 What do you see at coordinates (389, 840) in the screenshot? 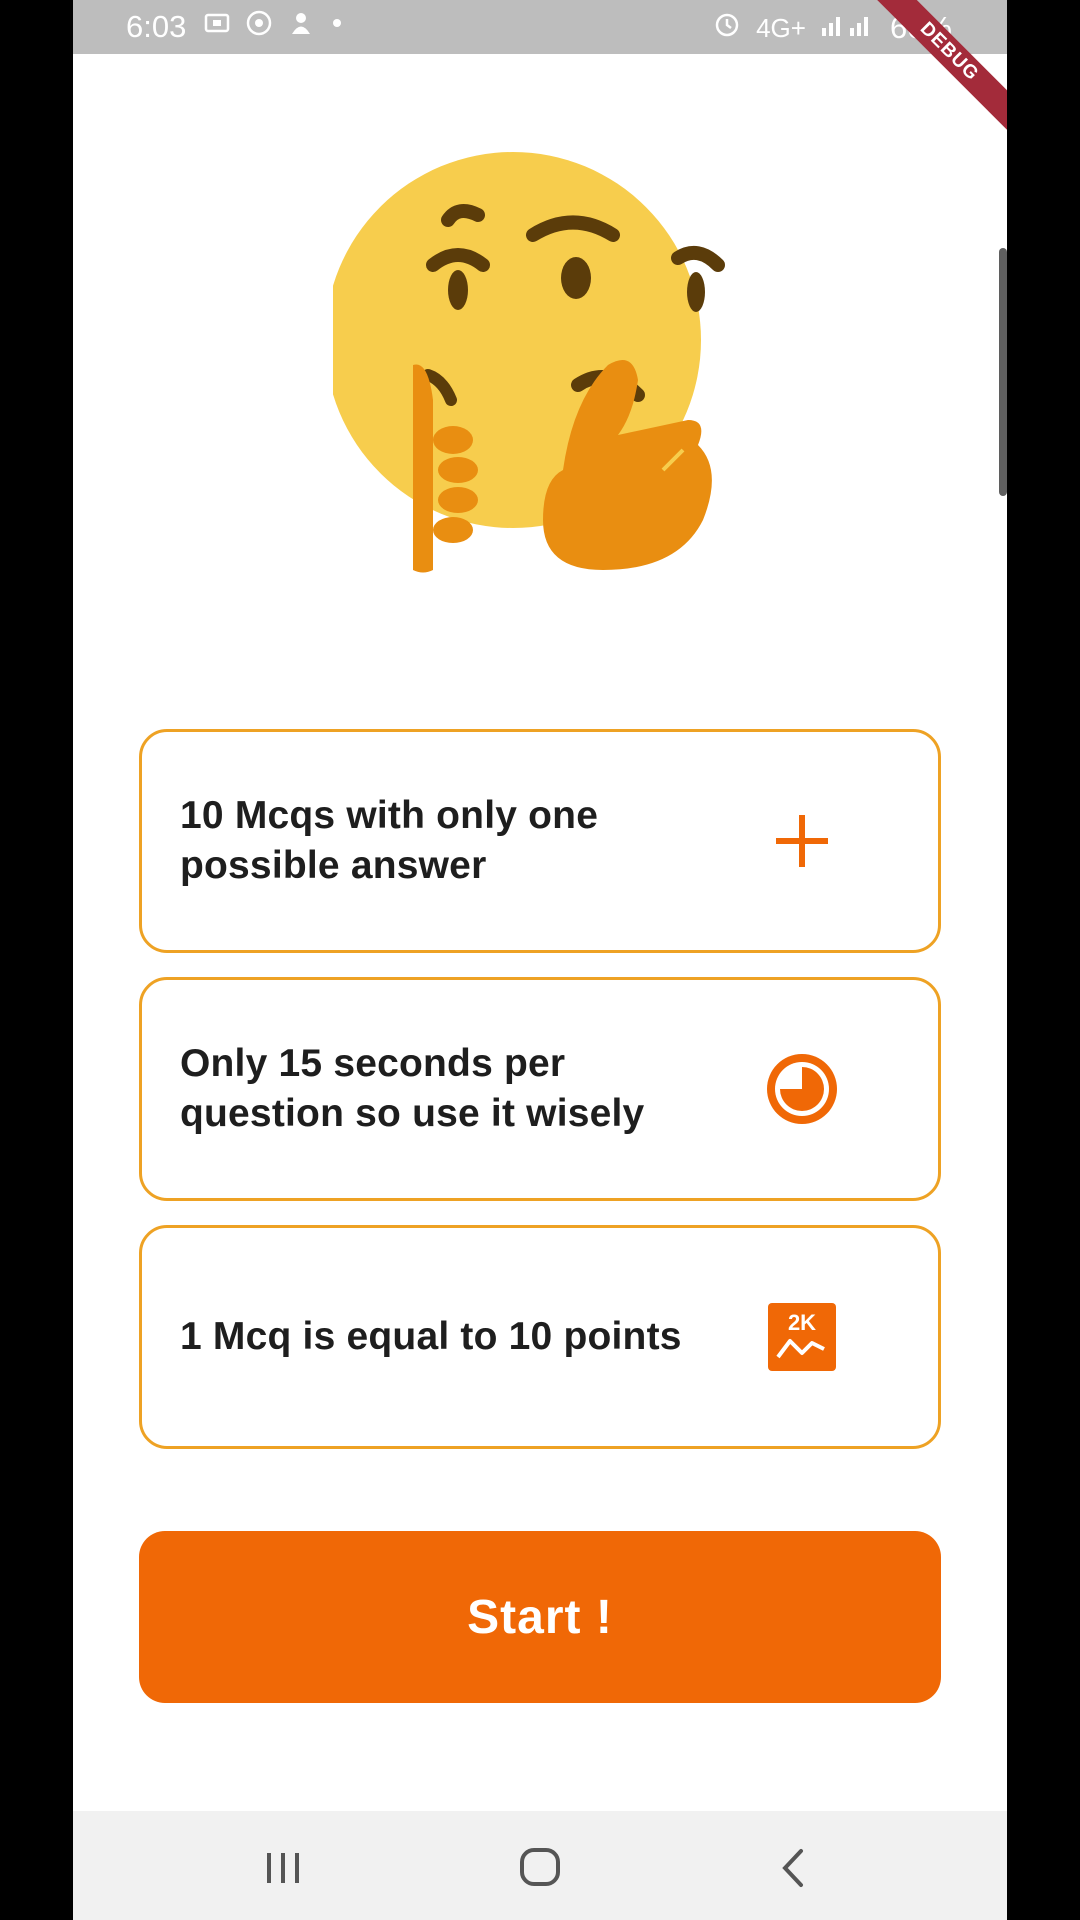
I see `rule-text: 10 Mcqs with only one possible answer` at bounding box center [389, 840].